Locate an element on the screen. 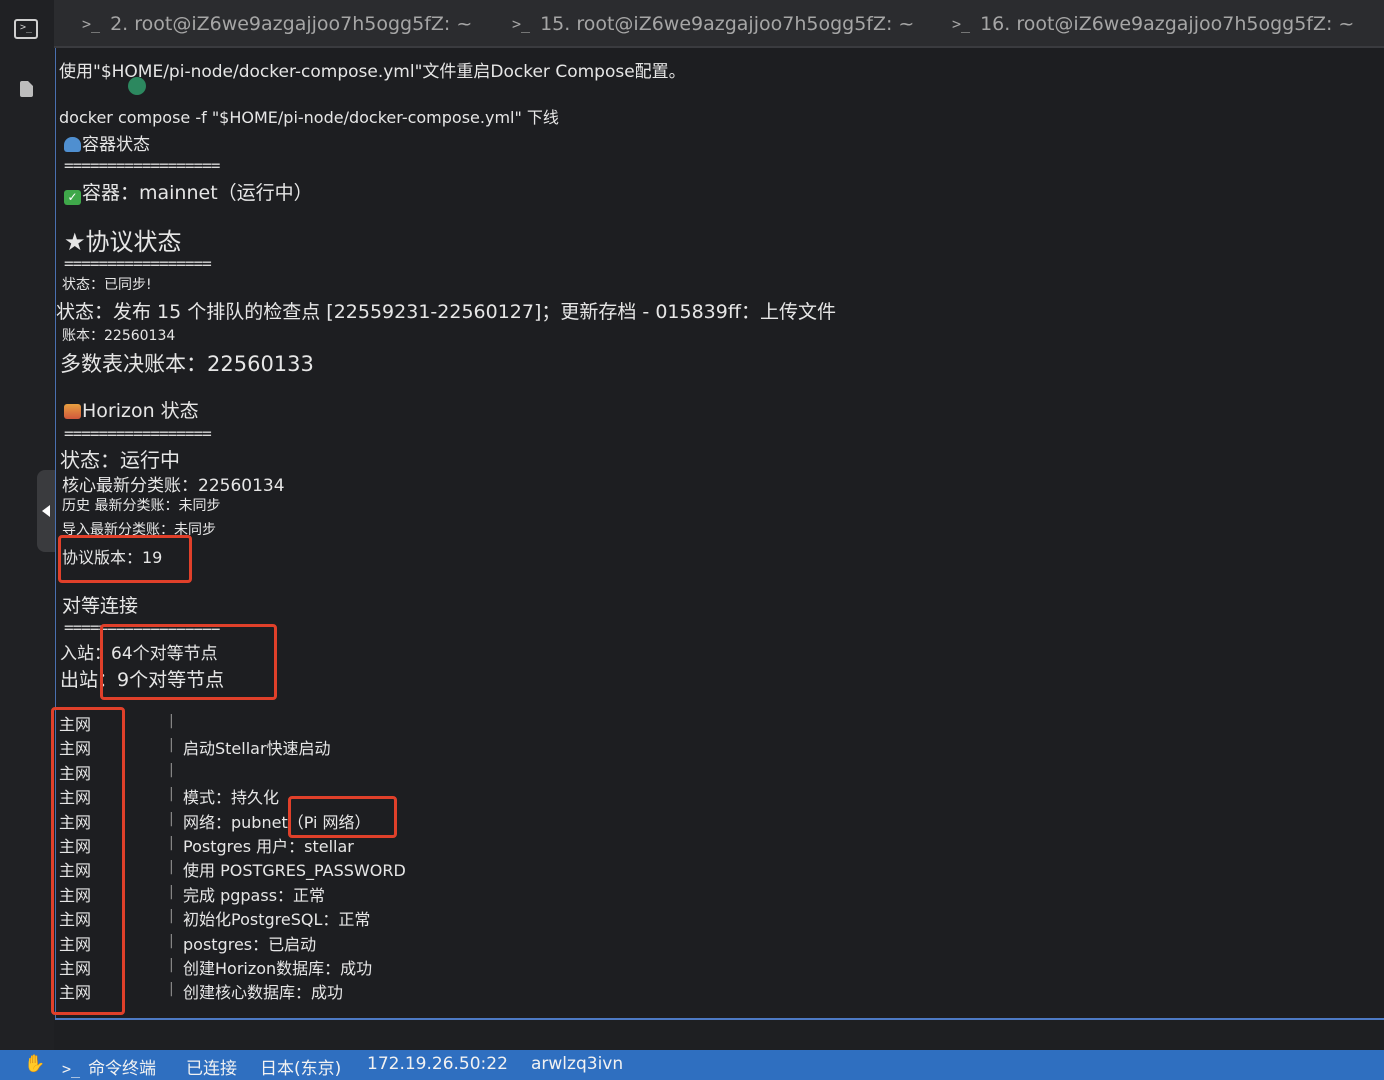  status-synced: 状态：已同步! is located at coordinates (107, 285).